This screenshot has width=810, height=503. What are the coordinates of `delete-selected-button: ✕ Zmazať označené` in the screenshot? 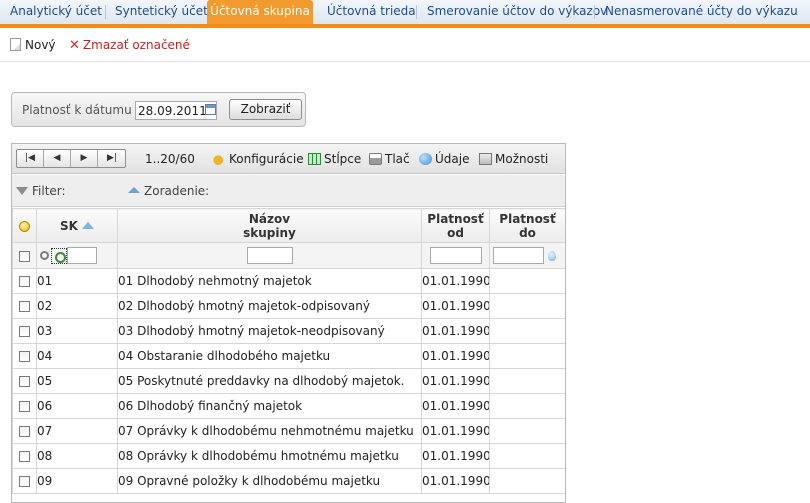 It's located at (129, 45).